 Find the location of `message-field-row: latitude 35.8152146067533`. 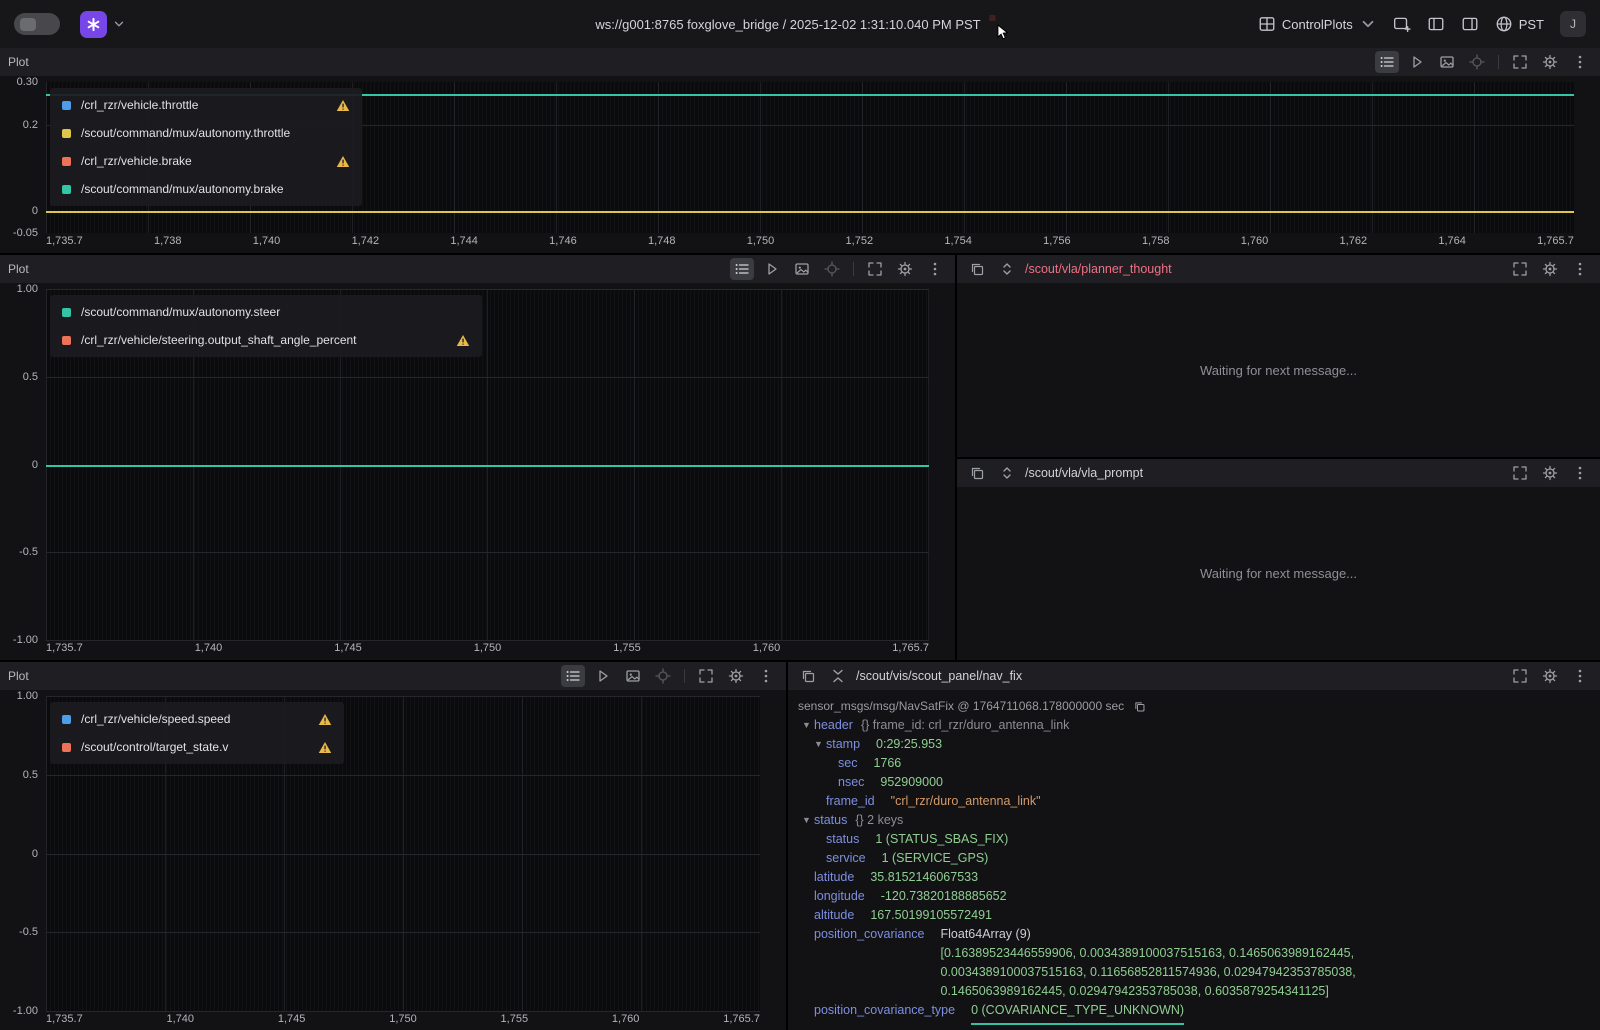

message-field-row: latitude 35.8152146067533 is located at coordinates (1194, 877).